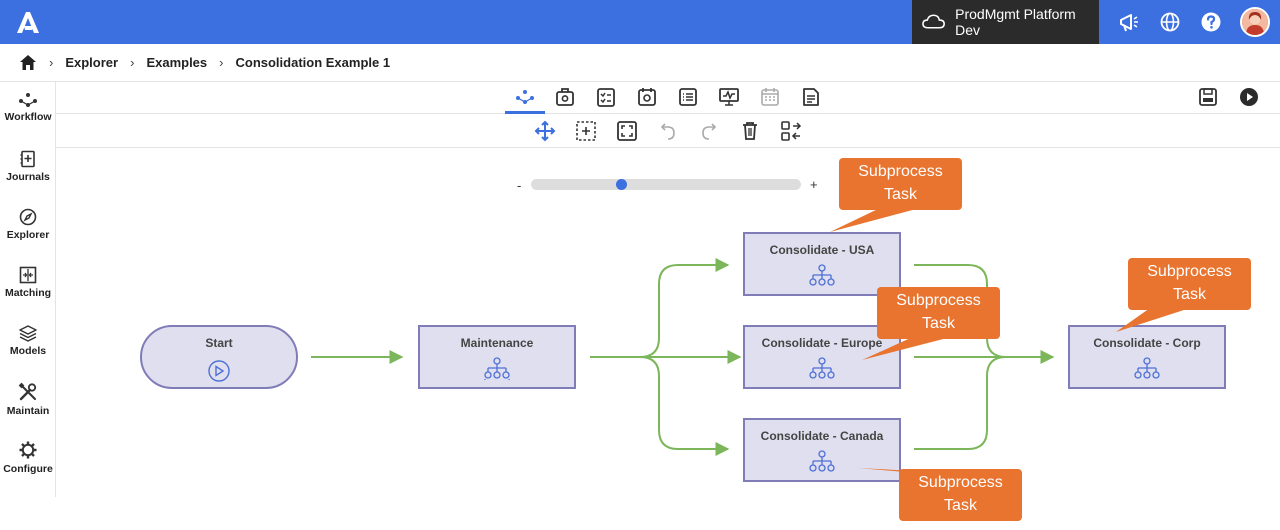 The height and width of the screenshot is (530, 1280). I want to click on callout-pointer-corp, so click(1153, 320).